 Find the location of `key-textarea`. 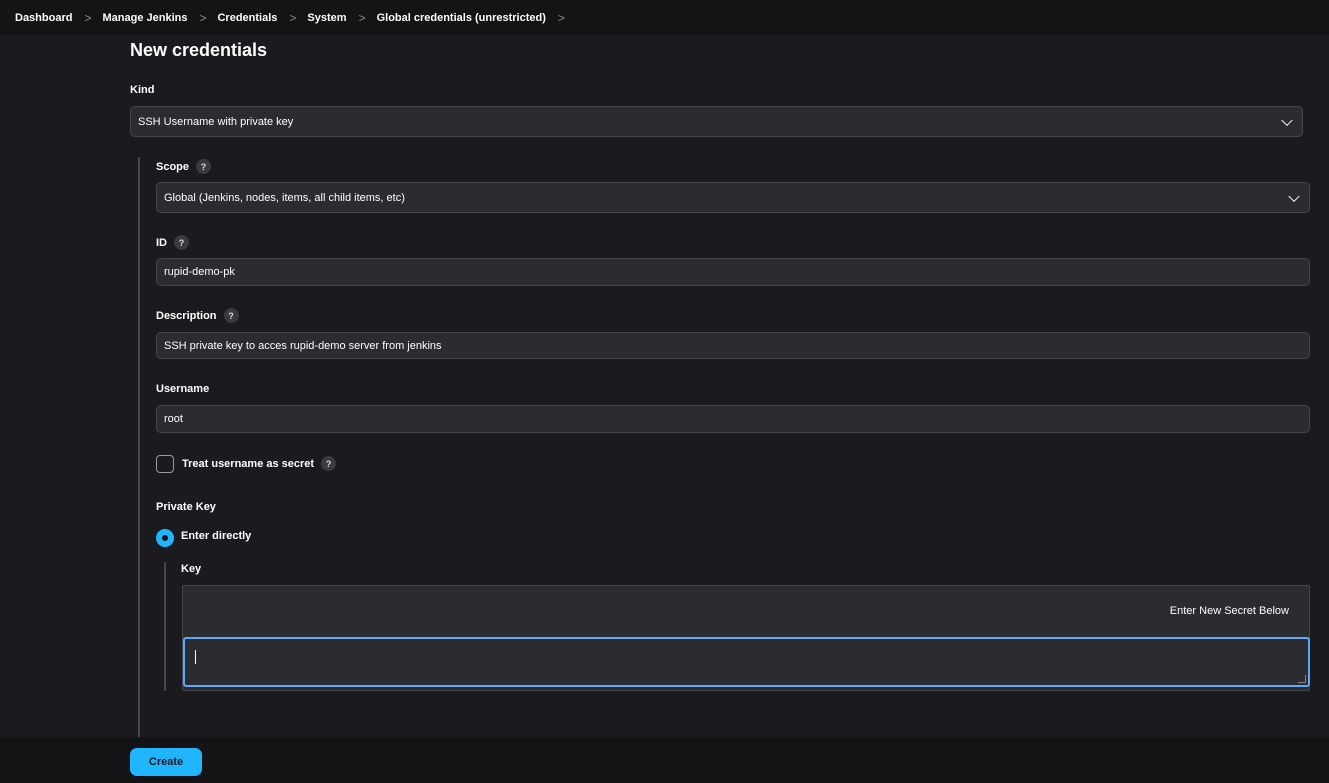

key-textarea is located at coordinates (746, 662).